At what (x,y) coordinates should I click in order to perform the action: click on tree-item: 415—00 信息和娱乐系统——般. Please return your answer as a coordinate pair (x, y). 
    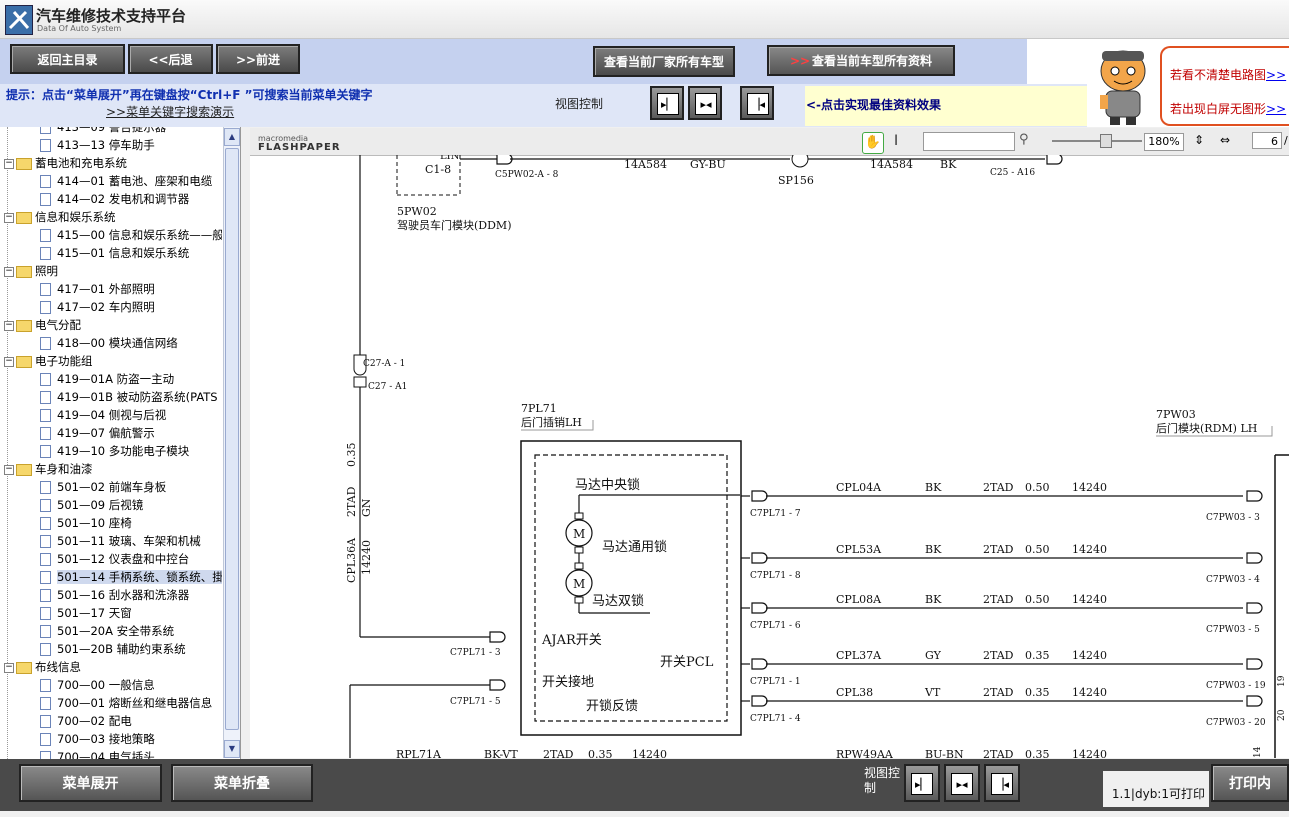
    Looking at the image, I should click on (131, 235).